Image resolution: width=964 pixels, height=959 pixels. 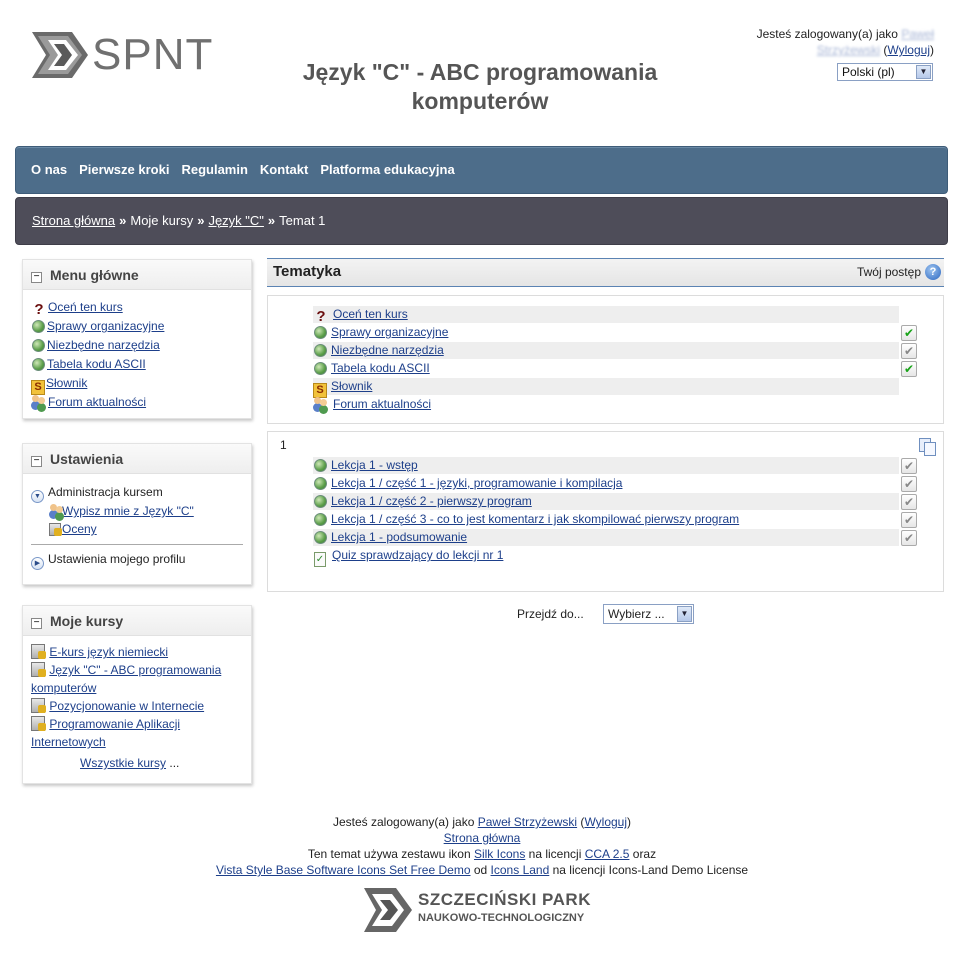 I want to click on icons-land-link: Icons Land, so click(x=520, y=870).